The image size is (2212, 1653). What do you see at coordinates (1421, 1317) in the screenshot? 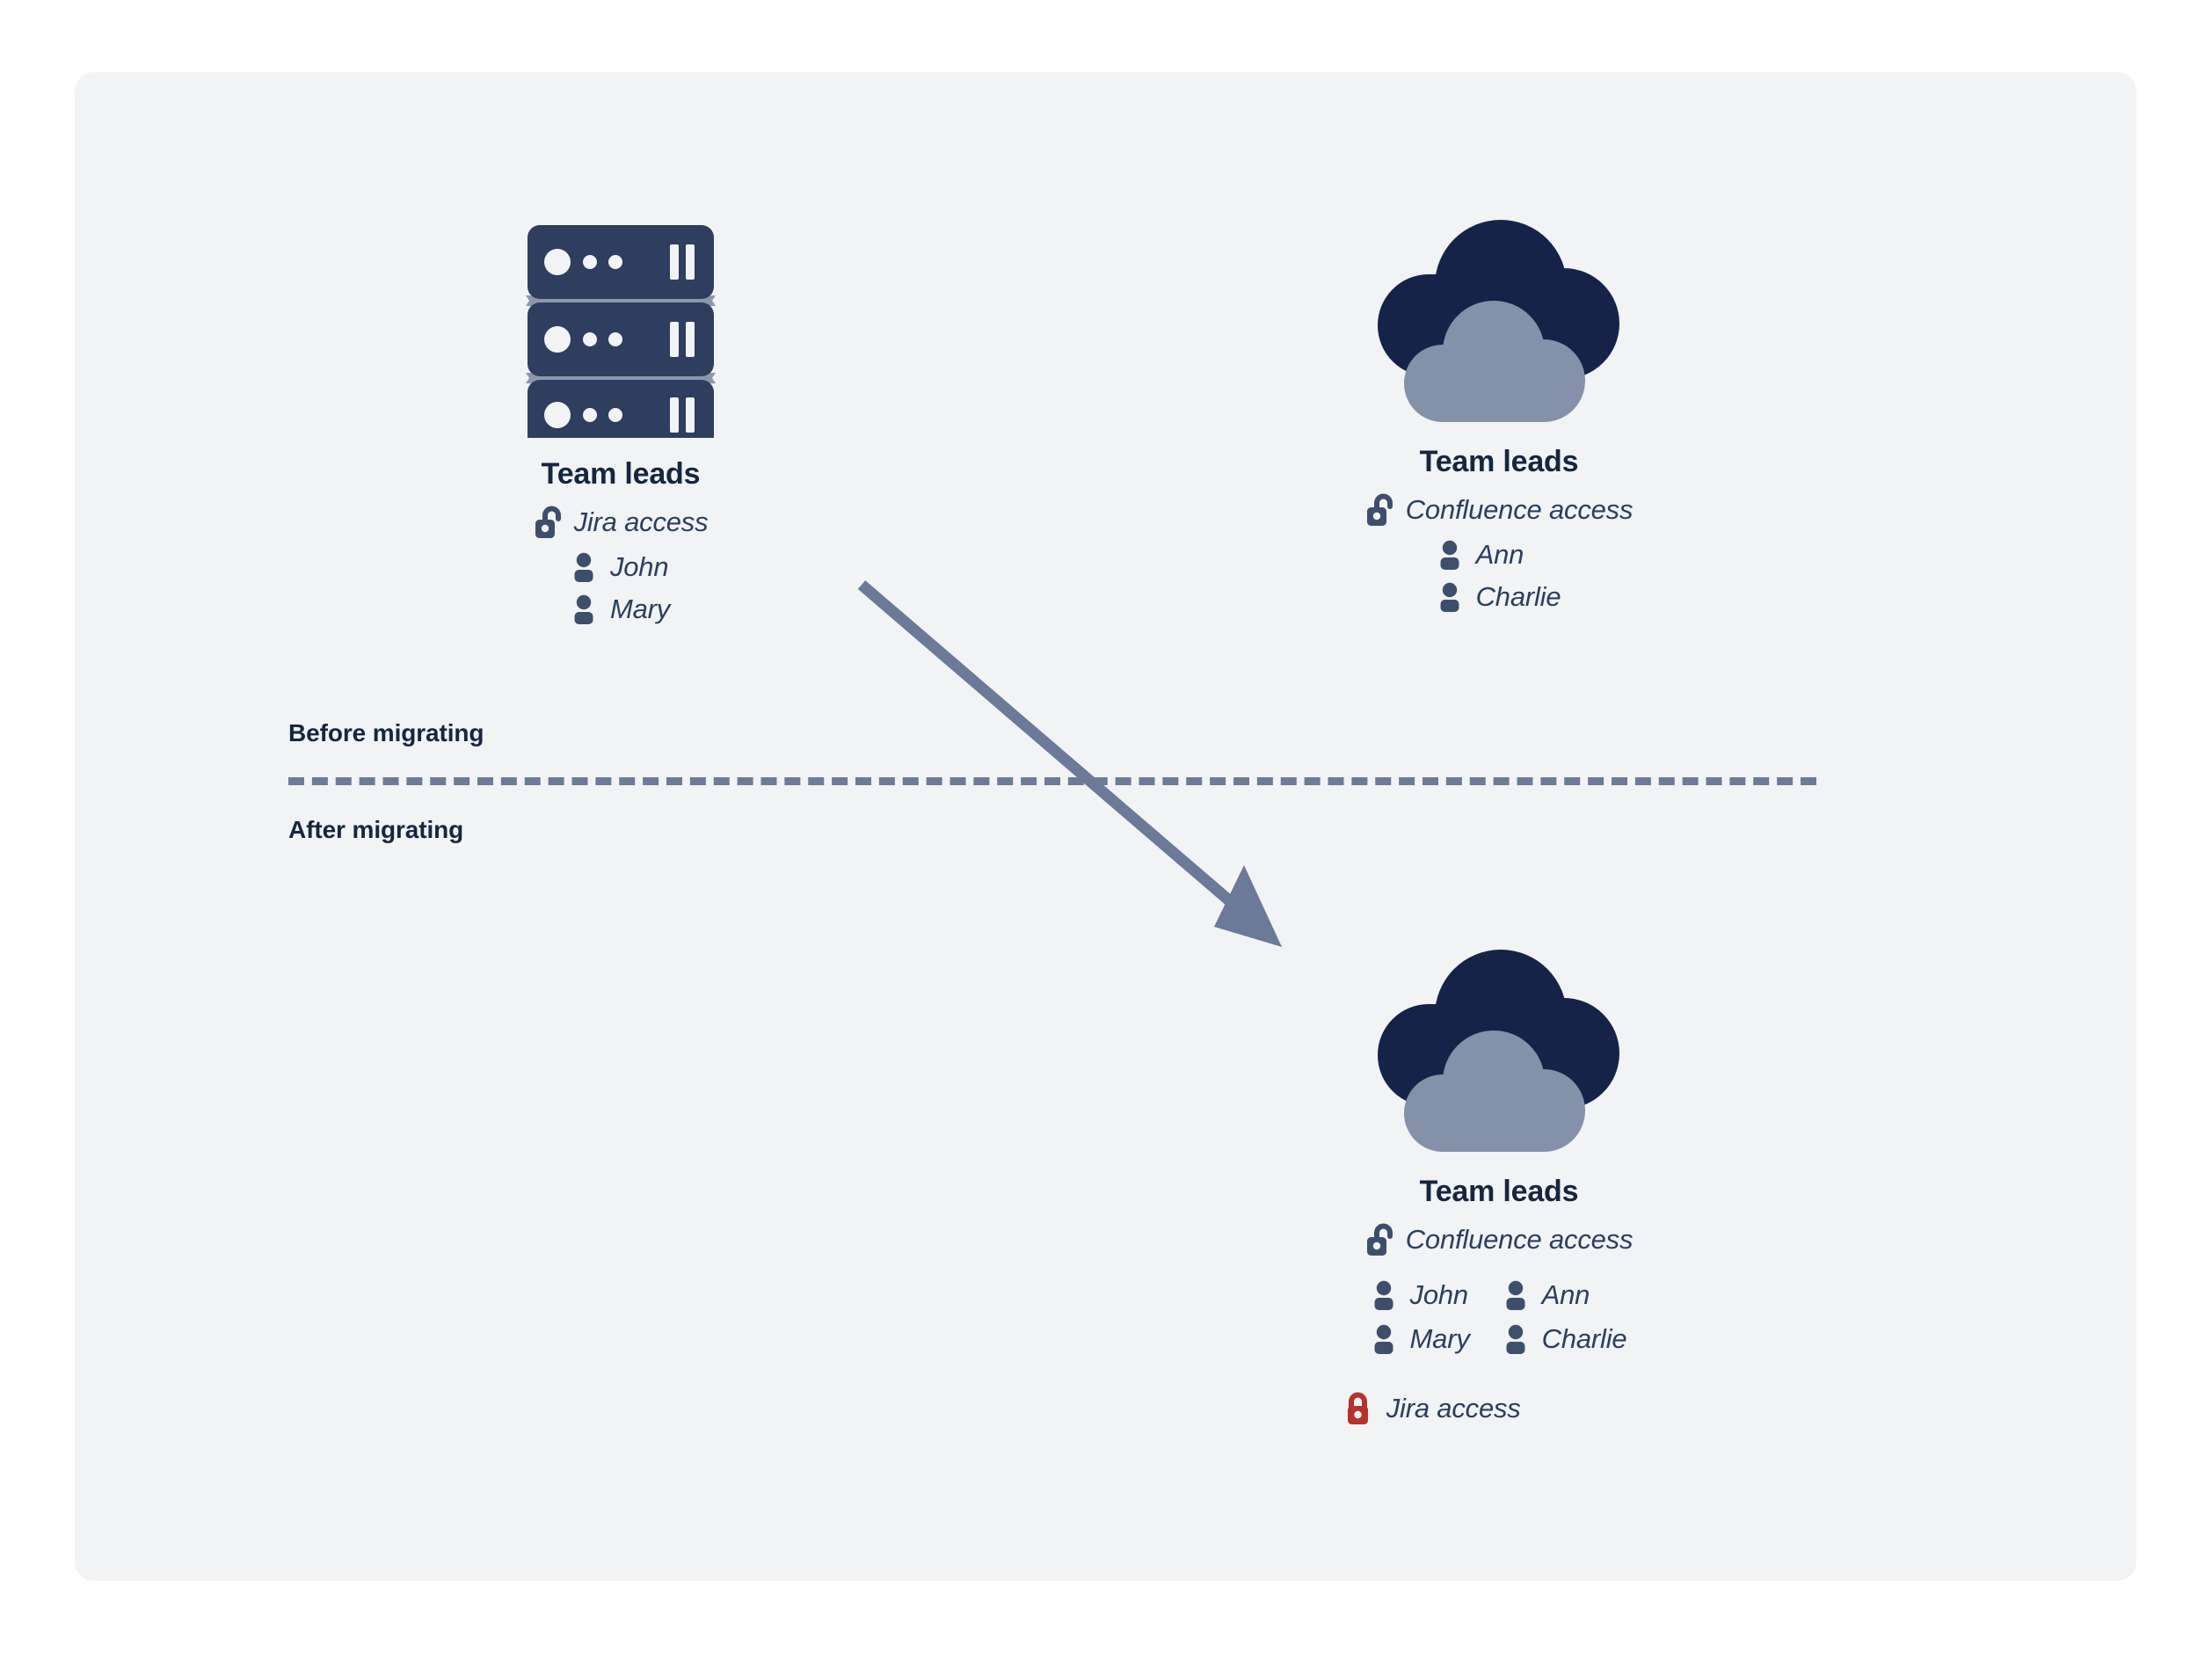
I see `member-column-left: John Mary` at bounding box center [1421, 1317].